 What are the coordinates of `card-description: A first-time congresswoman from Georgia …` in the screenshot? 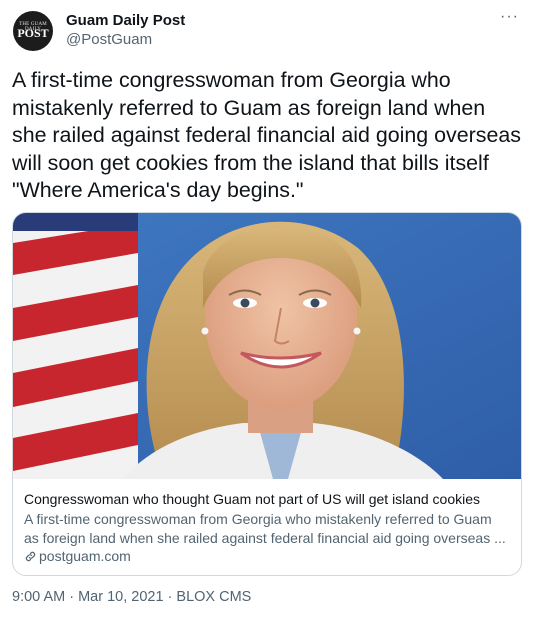 It's located at (265, 528).